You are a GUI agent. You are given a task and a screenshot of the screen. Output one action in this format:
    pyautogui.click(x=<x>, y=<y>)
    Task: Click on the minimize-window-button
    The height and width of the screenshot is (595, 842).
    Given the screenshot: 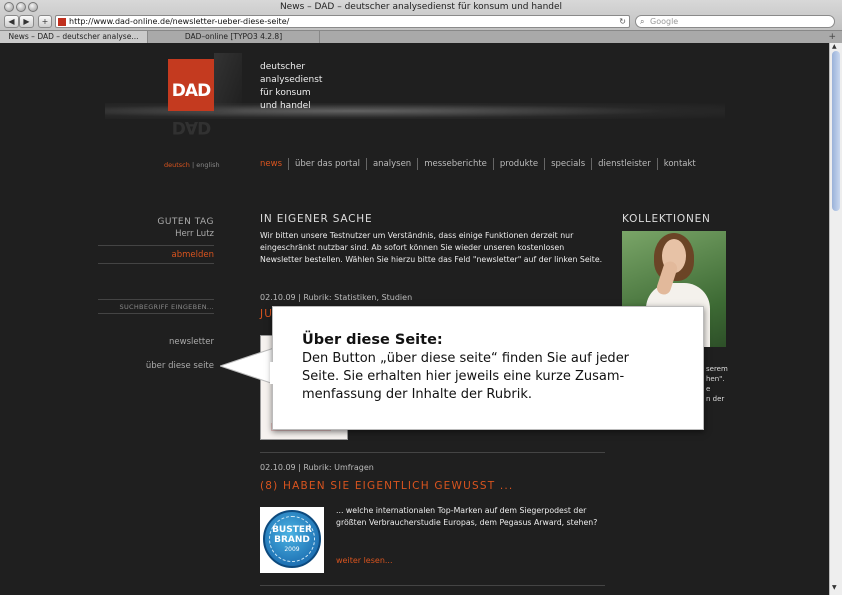 What is the action you would take?
    pyautogui.click(x=21, y=7)
    